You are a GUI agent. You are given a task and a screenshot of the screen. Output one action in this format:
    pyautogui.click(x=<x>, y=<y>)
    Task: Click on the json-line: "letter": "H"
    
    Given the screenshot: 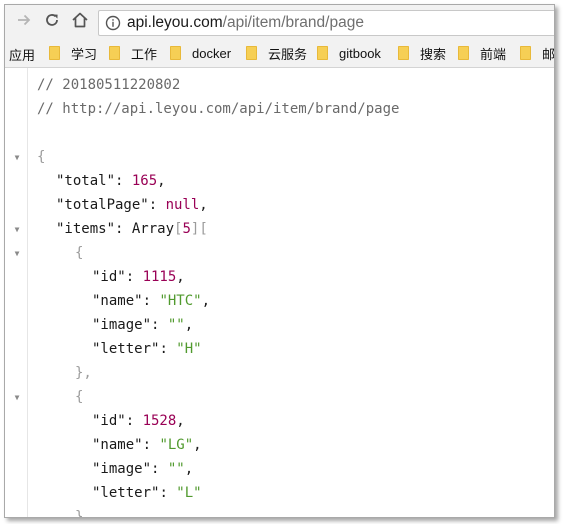 What is the action you would take?
    pyautogui.click(x=147, y=349)
    